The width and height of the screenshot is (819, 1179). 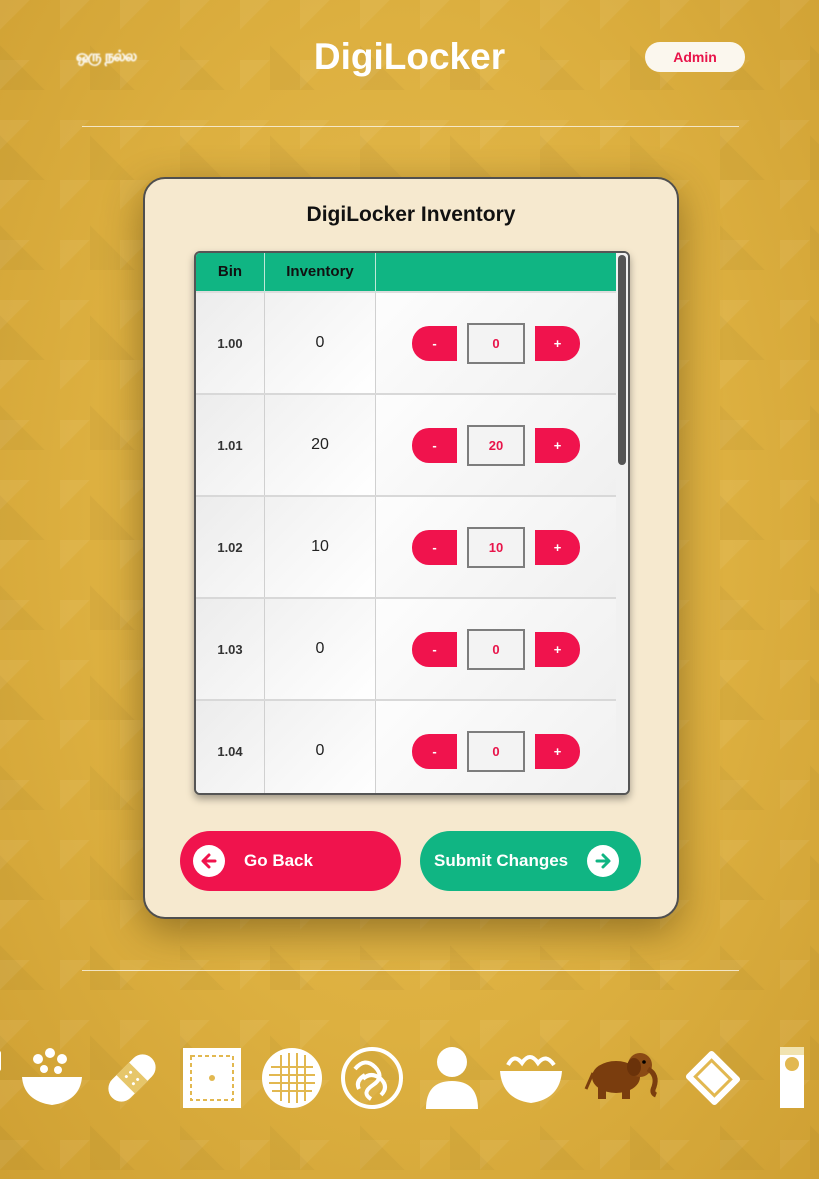 I want to click on noodles-icon, so click(x=372, y=1078).